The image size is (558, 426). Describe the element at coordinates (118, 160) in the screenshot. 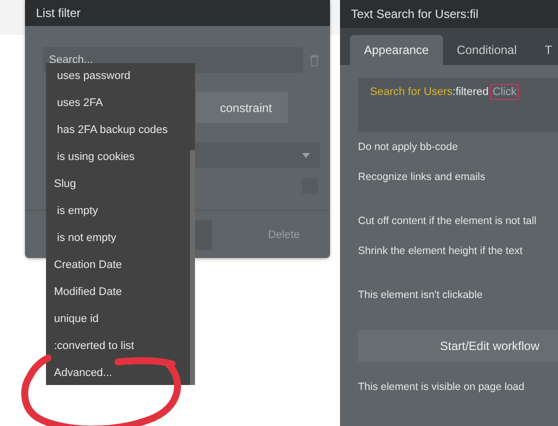

I see `menu-item: is using cookies` at that location.